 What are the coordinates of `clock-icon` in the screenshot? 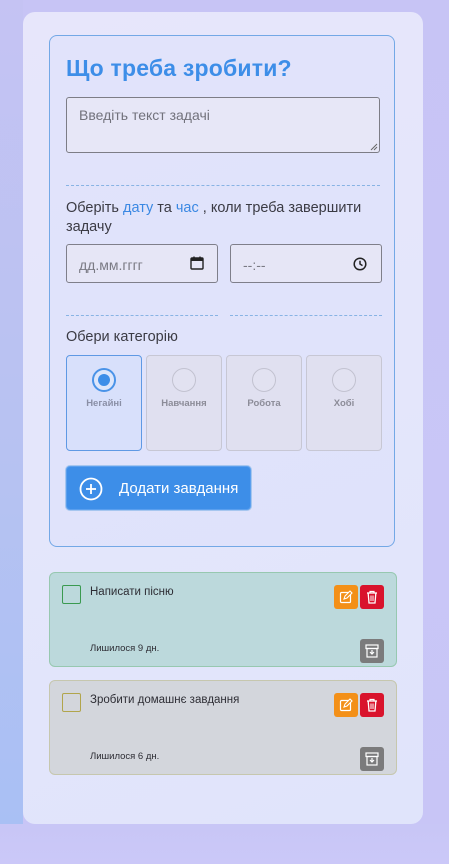 It's located at (360, 264).